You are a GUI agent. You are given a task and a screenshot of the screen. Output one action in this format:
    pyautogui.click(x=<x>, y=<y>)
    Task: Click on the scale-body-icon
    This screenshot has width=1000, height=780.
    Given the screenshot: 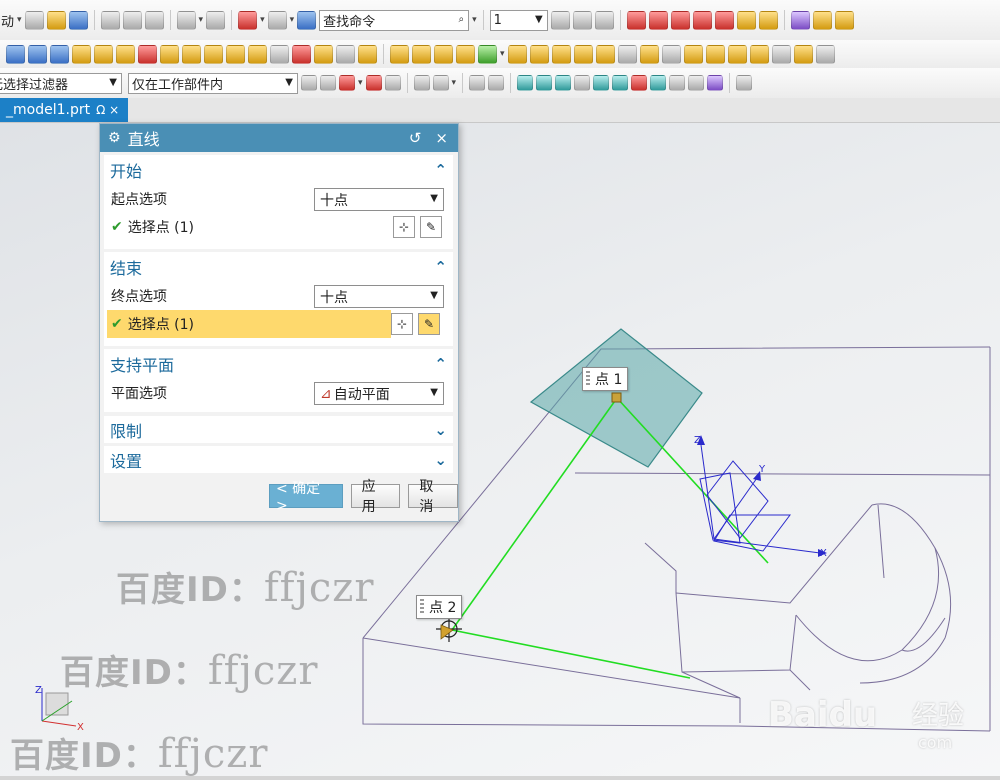 What is the action you would take?
    pyautogui.click(x=561, y=54)
    